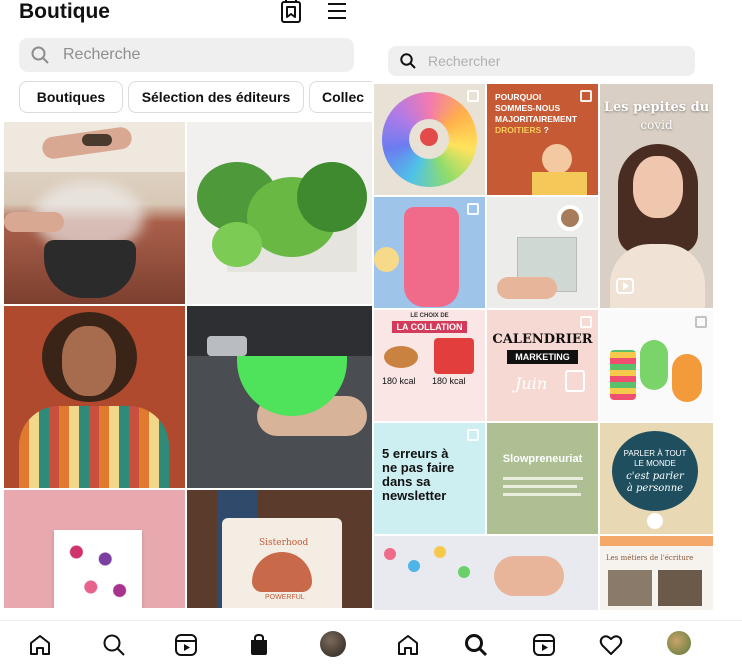 The height and width of the screenshot is (670, 742). Describe the element at coordinates (94, 213) in the screenshot. I see `tile-hands-incense` at that location.